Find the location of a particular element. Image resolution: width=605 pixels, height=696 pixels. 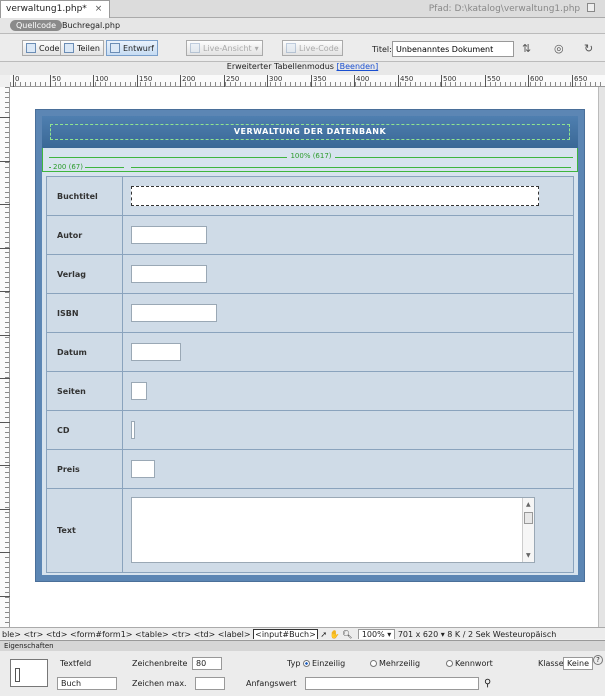

preis-input is located at coordinates (143, 469).